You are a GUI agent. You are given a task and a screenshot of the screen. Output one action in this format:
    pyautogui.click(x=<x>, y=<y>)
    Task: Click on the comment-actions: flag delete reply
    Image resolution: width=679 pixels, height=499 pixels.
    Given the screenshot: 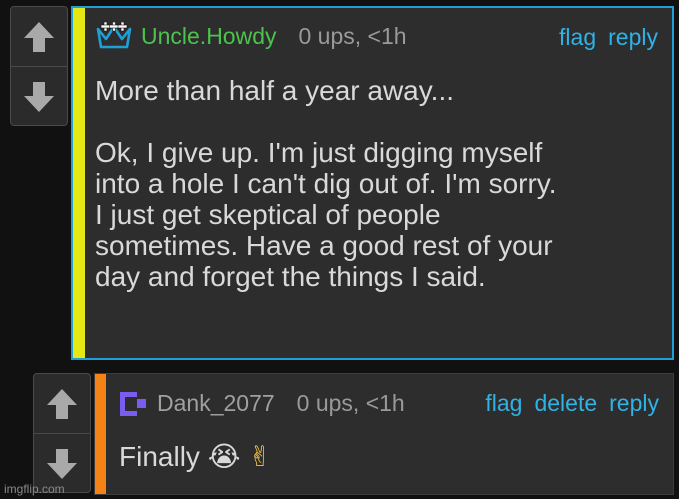 What is the action you would take?
    pyautogui.click(x=572, y=403)
    